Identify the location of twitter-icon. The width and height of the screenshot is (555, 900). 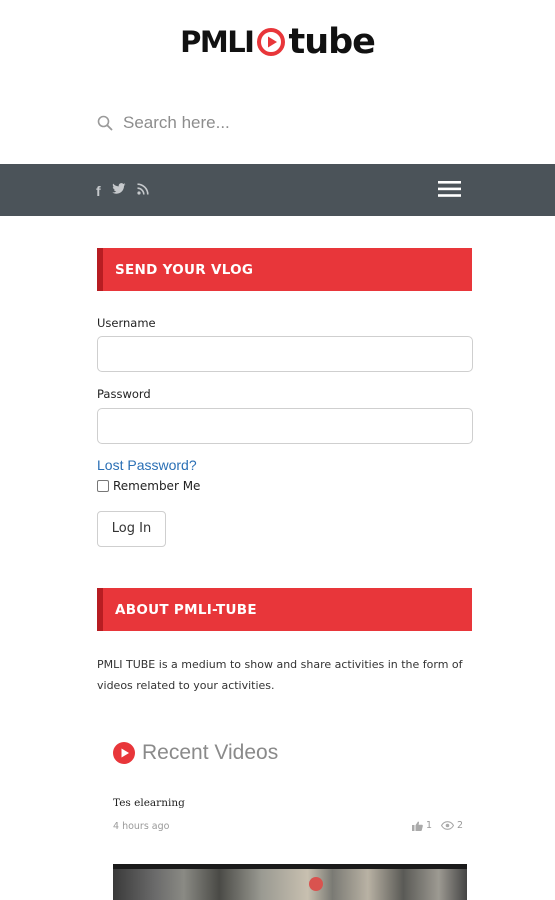
(118, 191).